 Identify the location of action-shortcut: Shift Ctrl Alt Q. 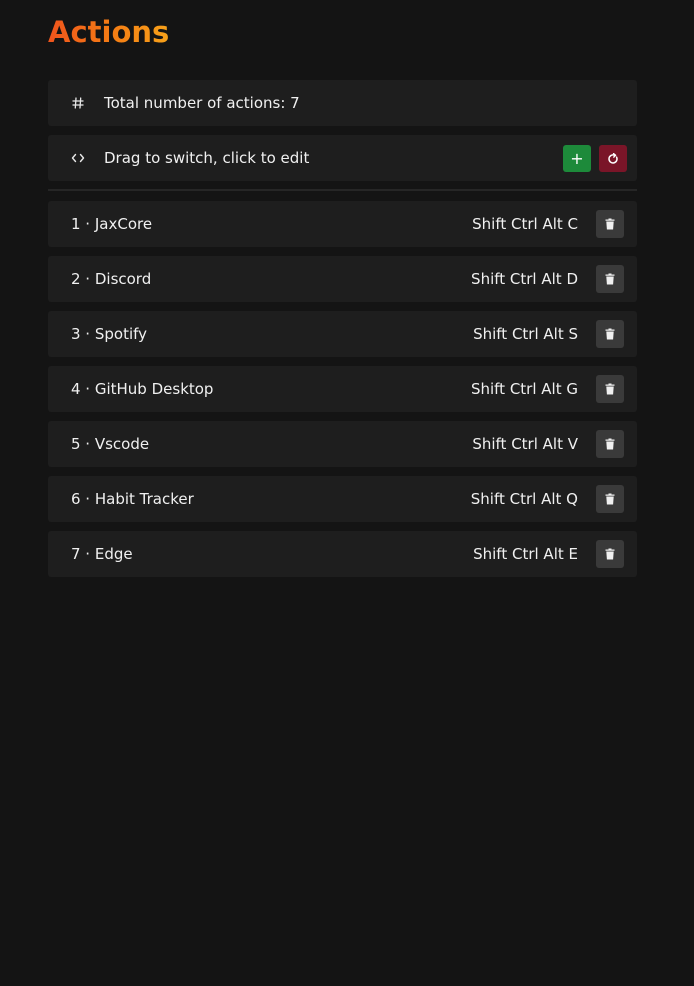
(524, 499).